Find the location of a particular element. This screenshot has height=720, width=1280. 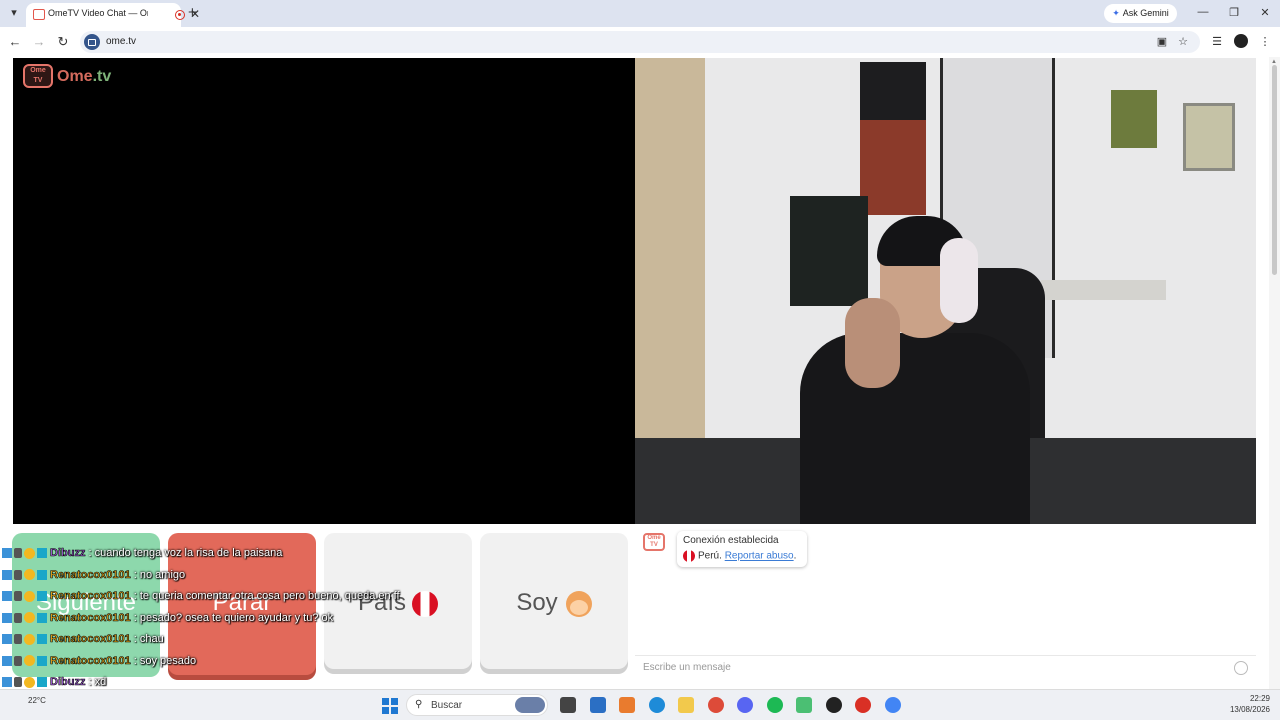

search-highlight-image is located at coordinates (530, 705).